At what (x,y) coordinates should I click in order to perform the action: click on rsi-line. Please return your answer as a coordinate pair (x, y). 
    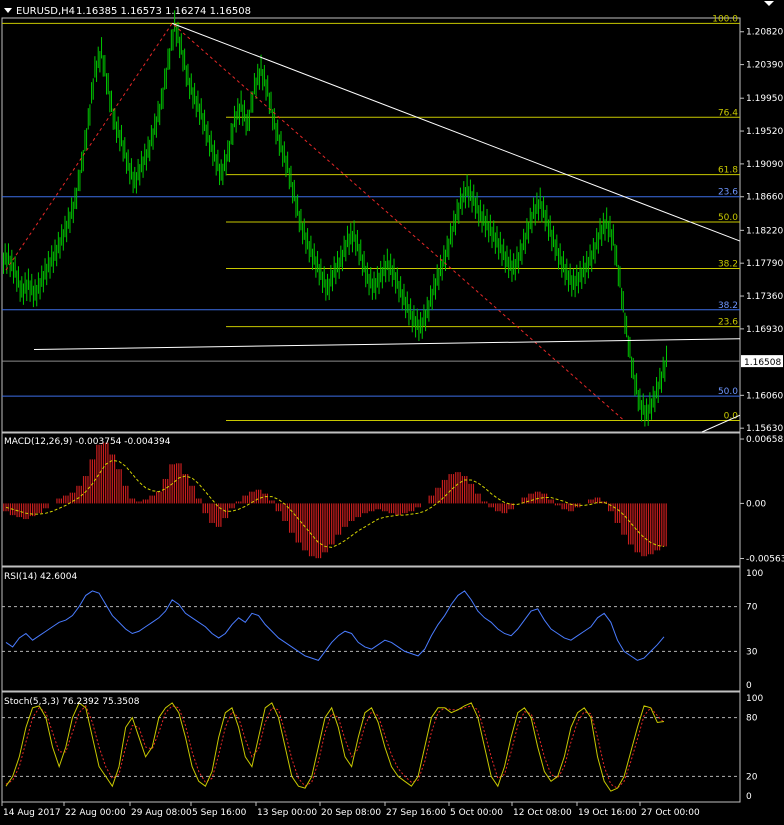
    Looking at the image, I should click on (335, 625).